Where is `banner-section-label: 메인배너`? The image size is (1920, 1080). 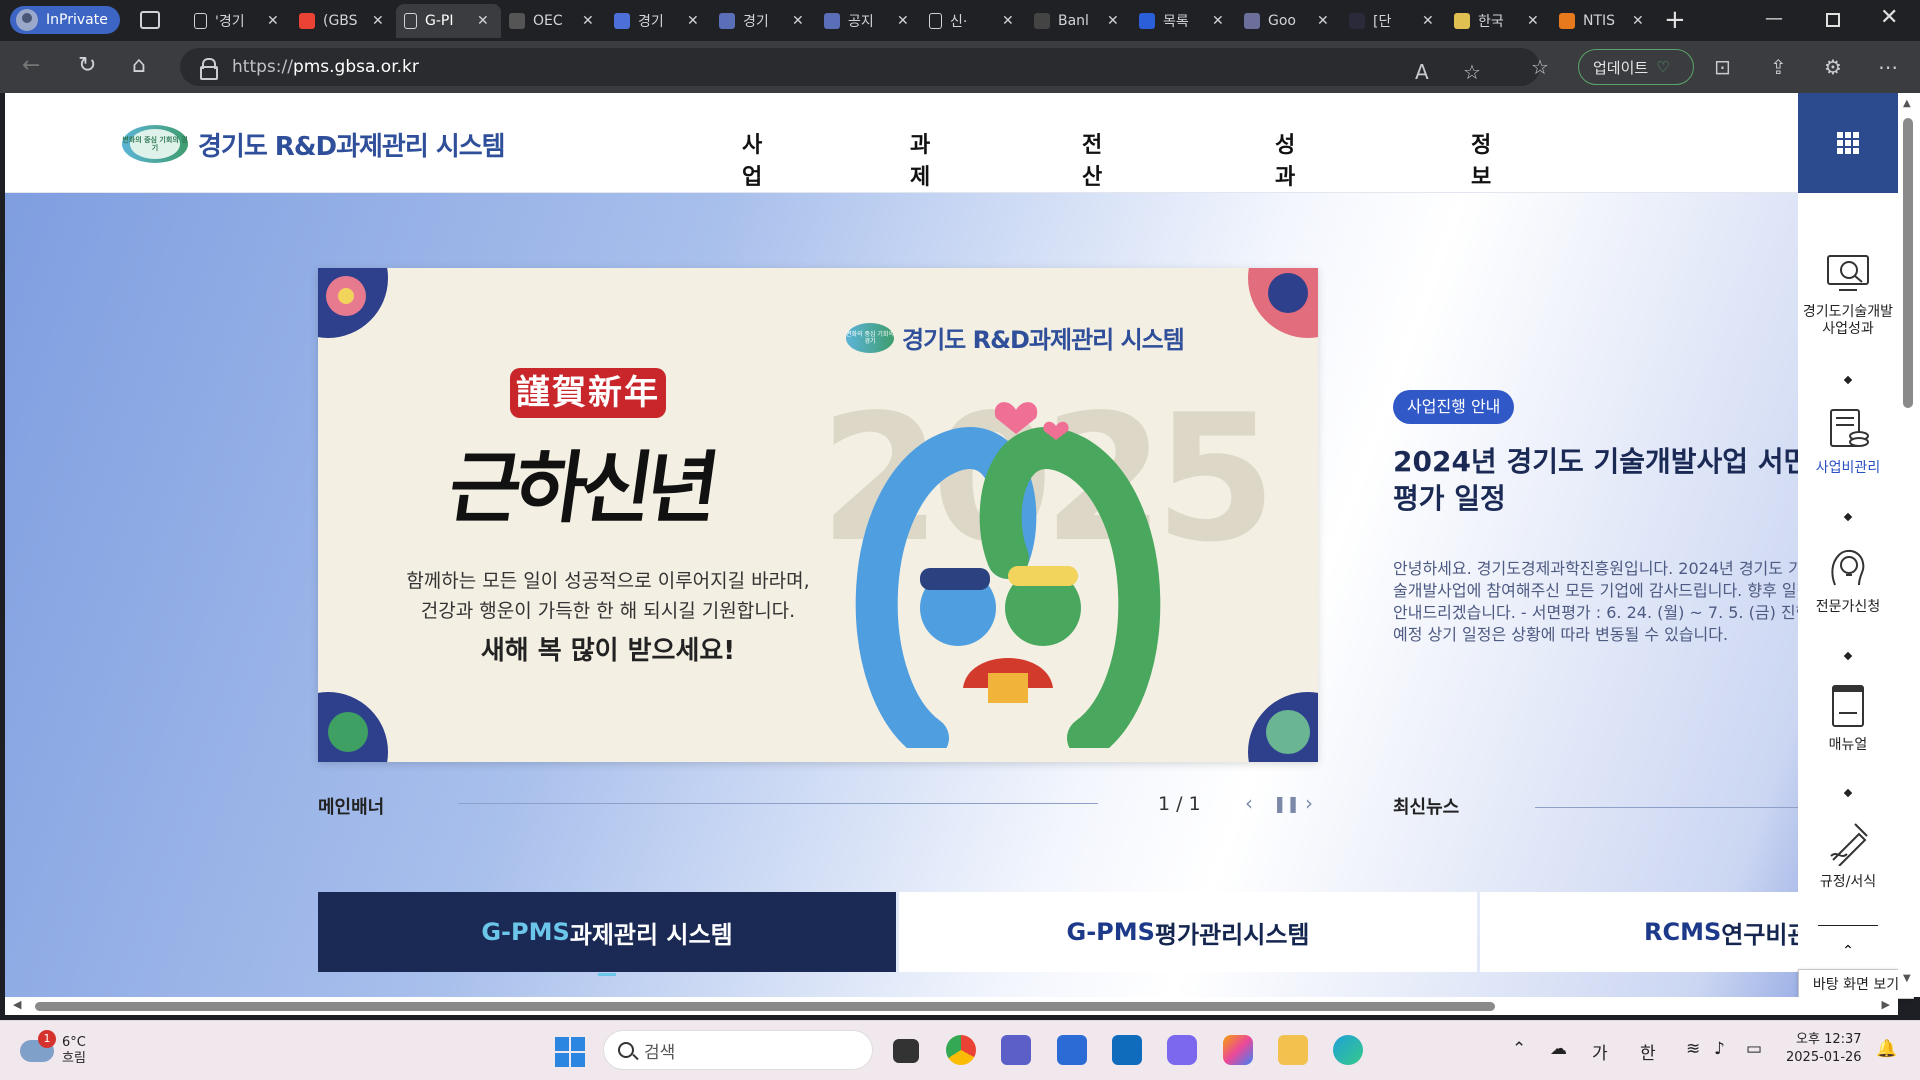
banner-section-label: 메인배너 is located at coordinates (351, 807).